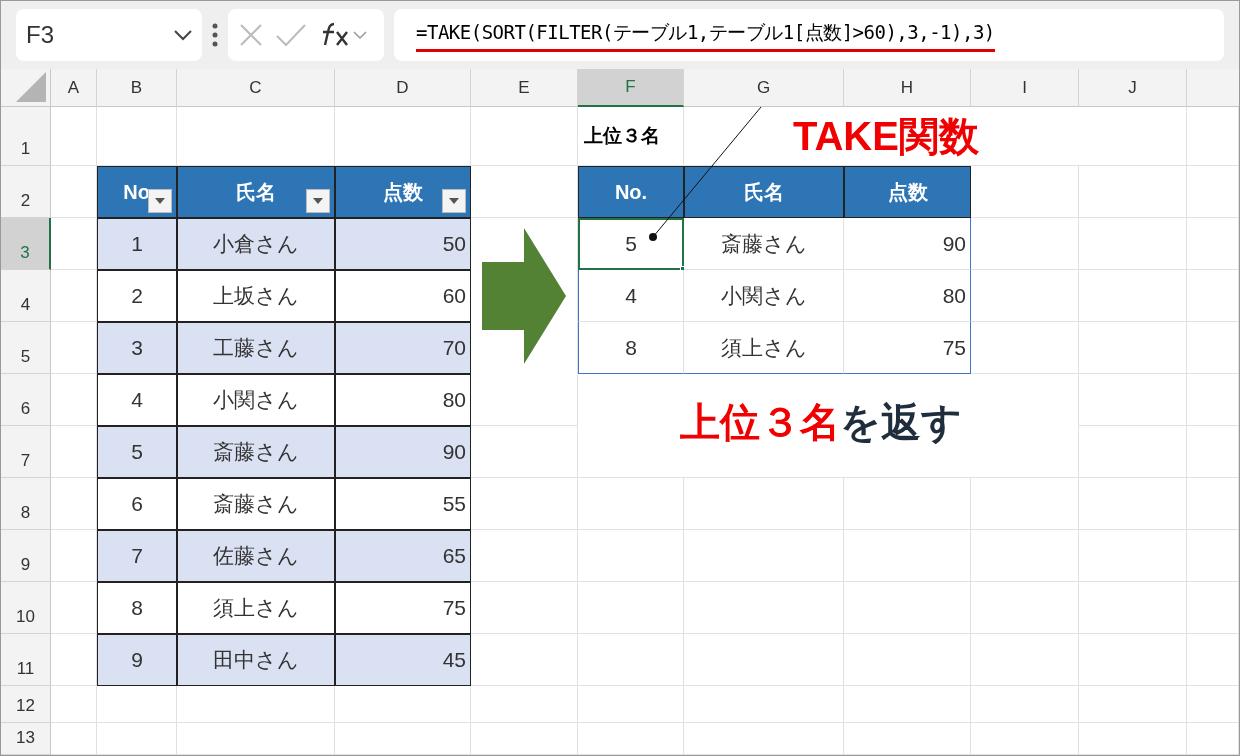  I want to click on table-cell-text: 3, so click(137, 348).